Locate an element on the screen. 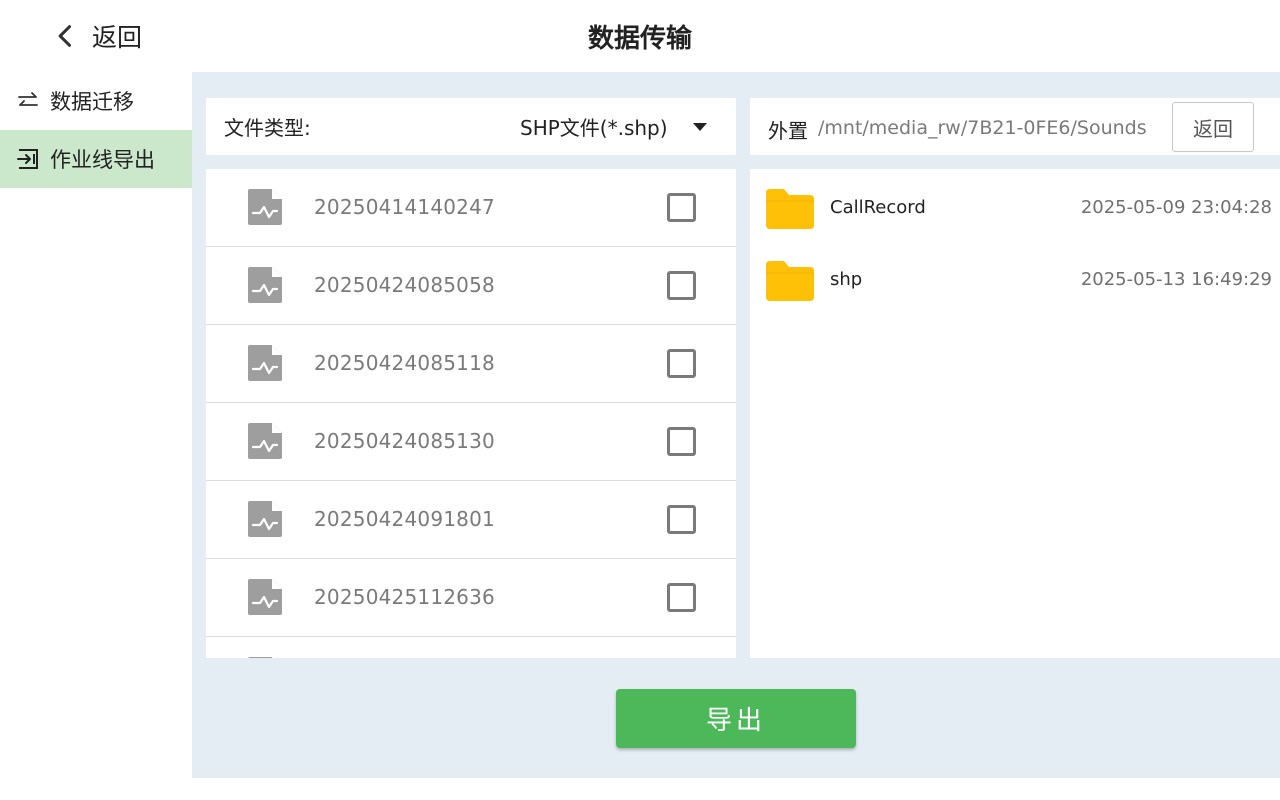 This screenshot has height=800, width=1280. current-path: /mnt/media_rw/7B21-0FE6/Sounds is located at coordinates (982, 128).